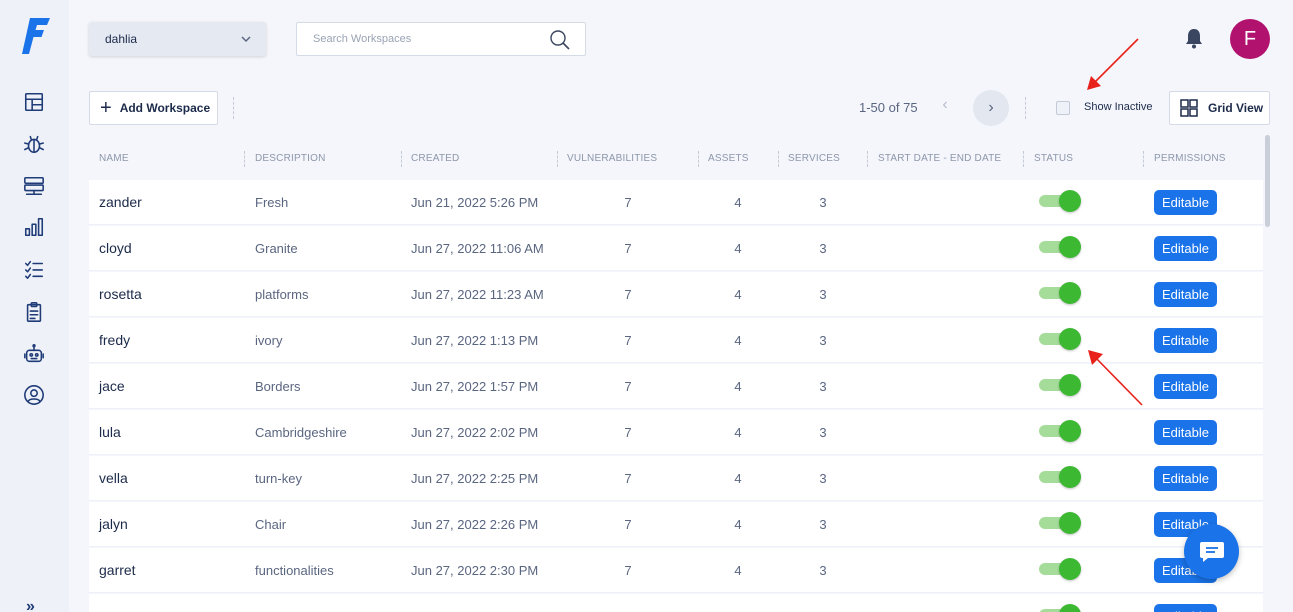 The width and height of the screenshot is (1293, 612). Describe the element at coordinates (1118, 107) in the screenshot. I see `show-inactive-label: Show Inactive` at that location.